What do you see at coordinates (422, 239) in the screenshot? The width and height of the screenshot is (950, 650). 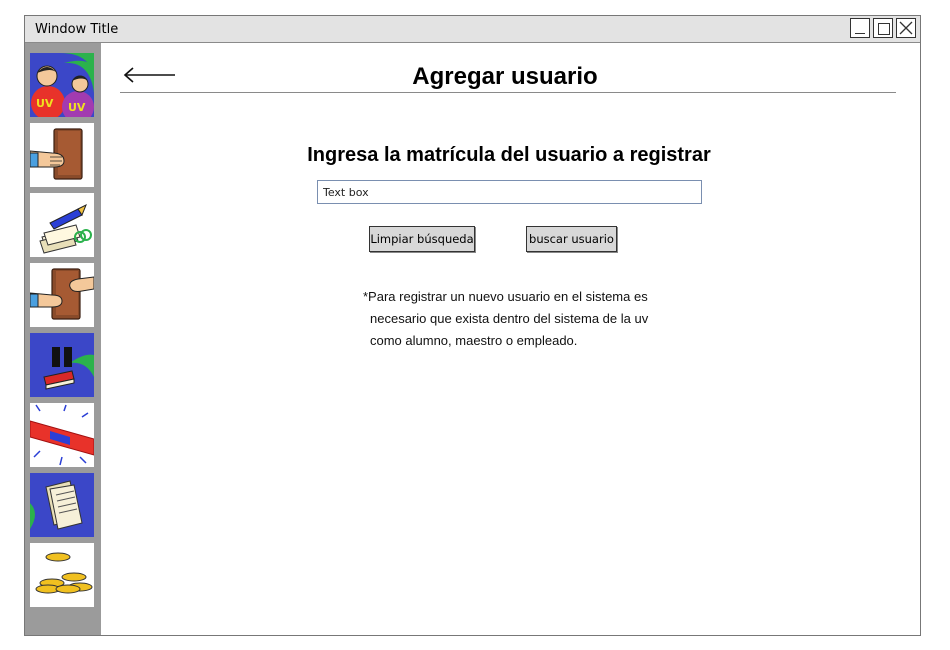 I see `clear-search-button: Limpiar búsqueda` at bounding box center [422, 239].